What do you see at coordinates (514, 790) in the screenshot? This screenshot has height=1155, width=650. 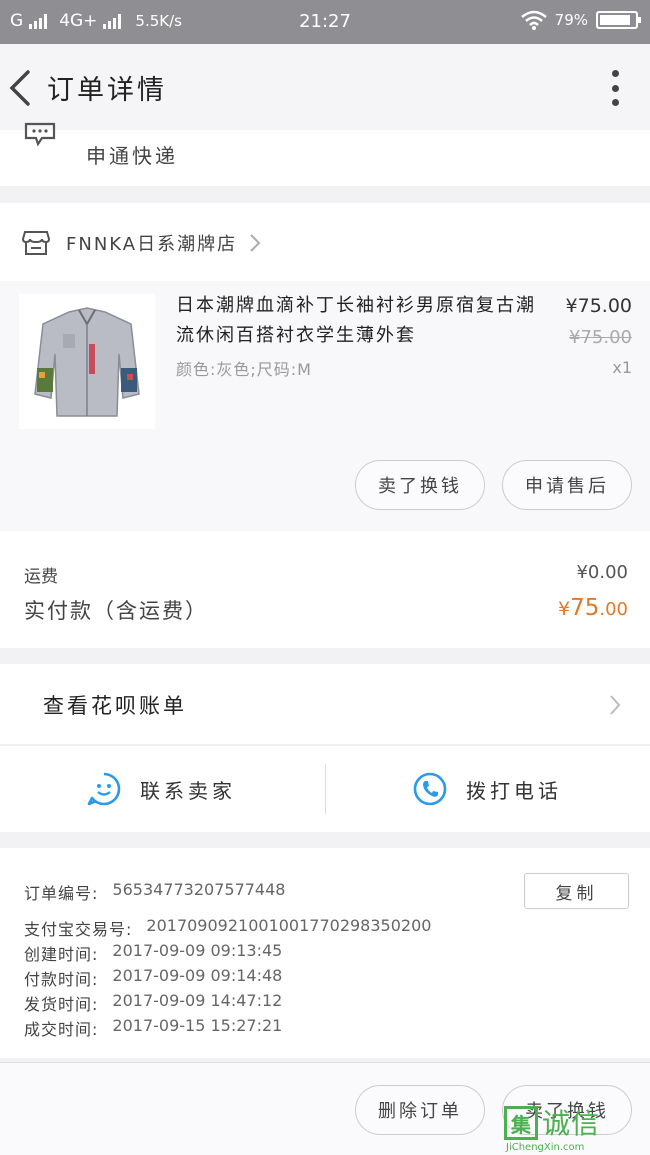 I see `call-phone-label: 拨打电话` at bounding box center [514, 790].